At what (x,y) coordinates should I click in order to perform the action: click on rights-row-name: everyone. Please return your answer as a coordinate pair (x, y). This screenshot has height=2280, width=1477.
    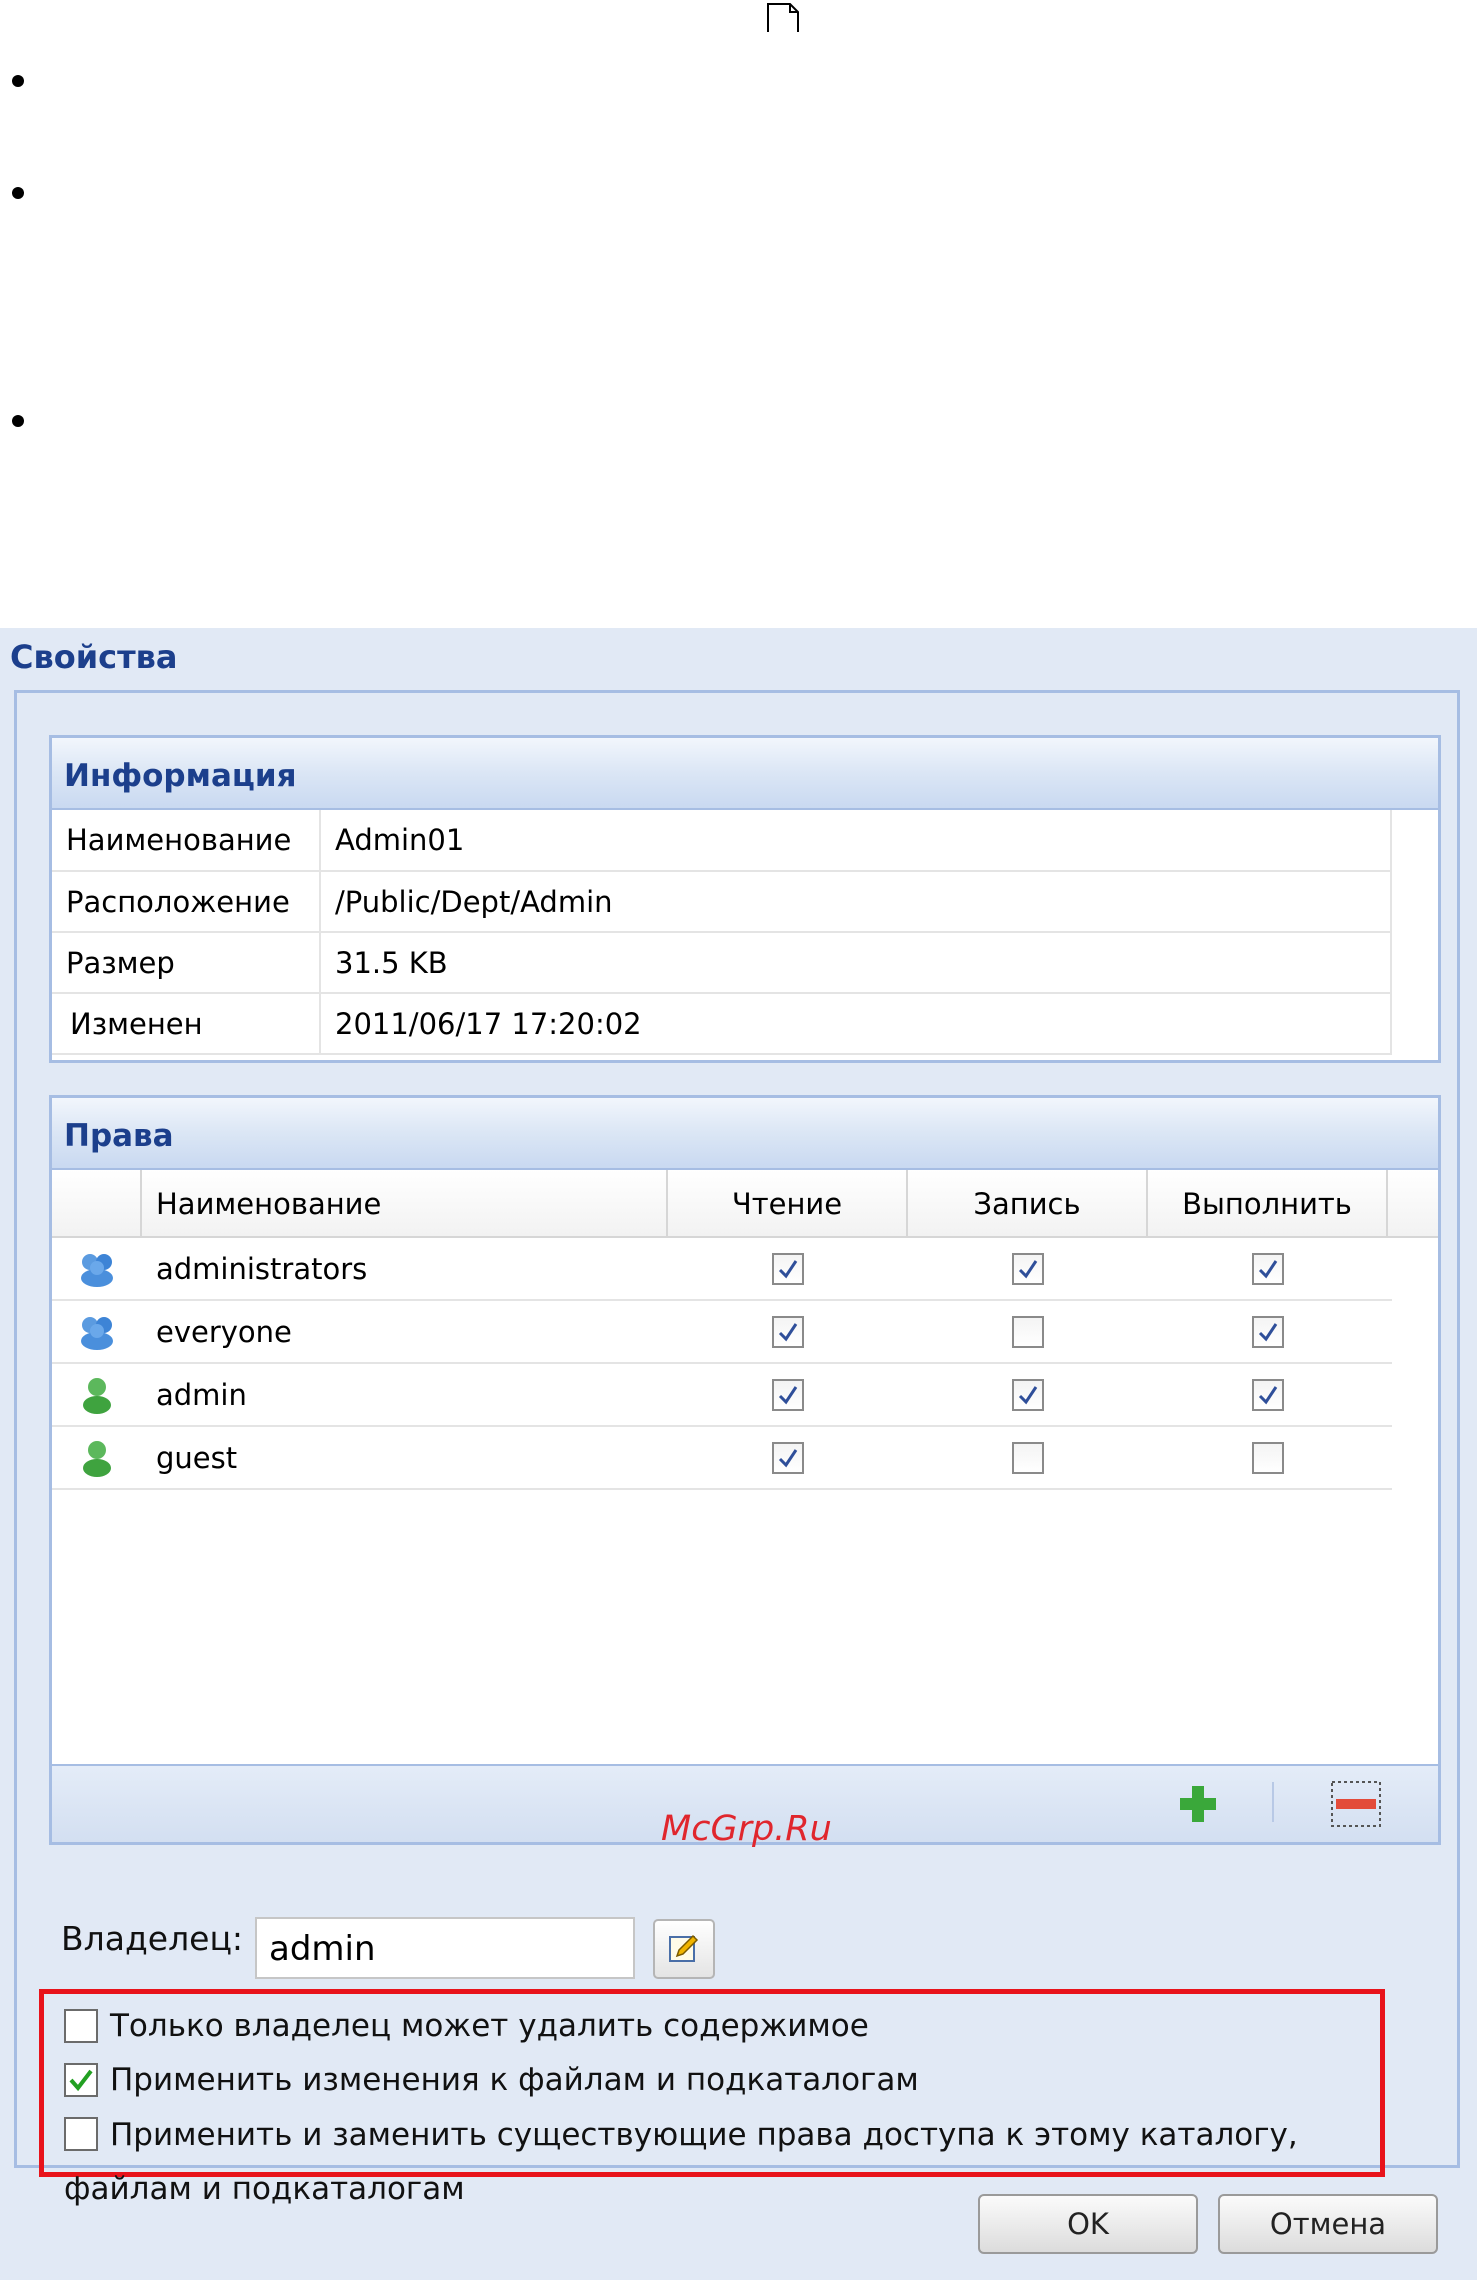
    Looking at the image, I should click on (224, 1331).